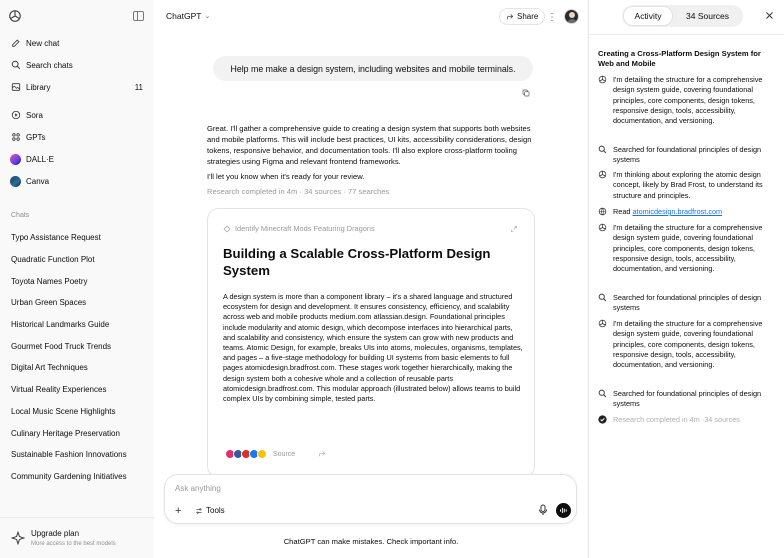  I want to click on gpts-label: GPTs, so click(36, 137).